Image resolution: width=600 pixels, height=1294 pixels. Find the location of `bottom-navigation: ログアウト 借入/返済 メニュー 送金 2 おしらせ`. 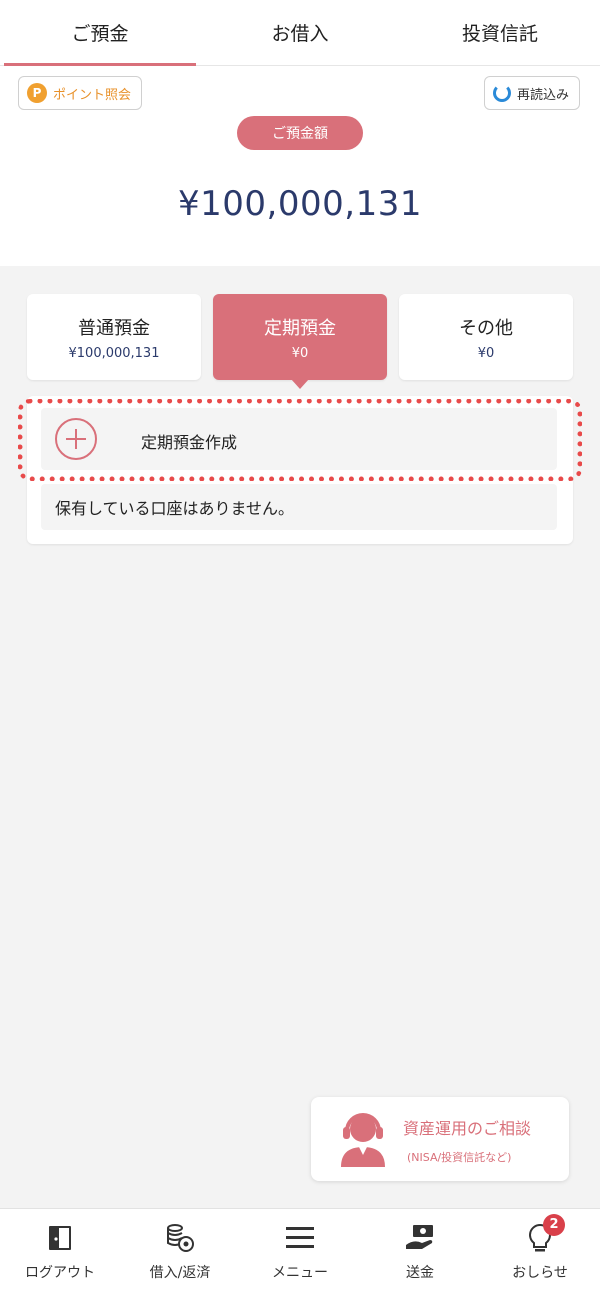

bottom-navigation: ログアウト 借入/返済 メニュー 送金 2 おしらせ is located at coordinates (300, 1251).